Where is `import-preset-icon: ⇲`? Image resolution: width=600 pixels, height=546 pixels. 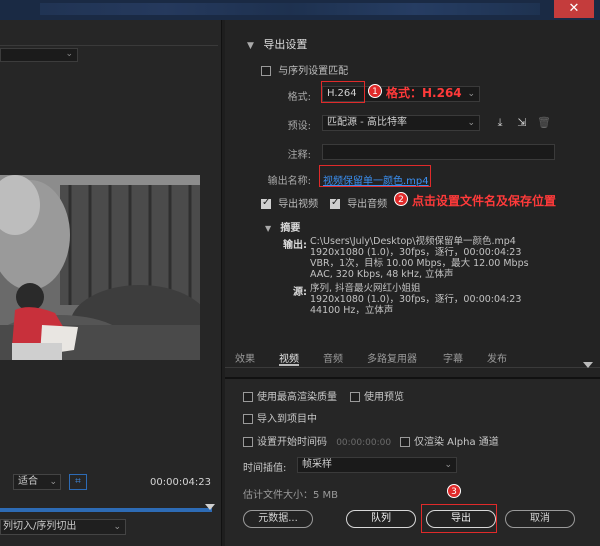 import-preset-icon: ⇲ is located at coordinates (522, 123).